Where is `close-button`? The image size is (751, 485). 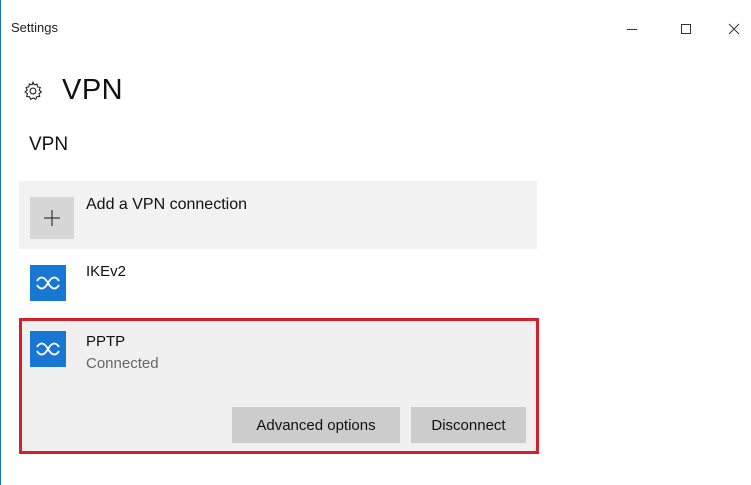 close-button is located at coordinates (734, 29).